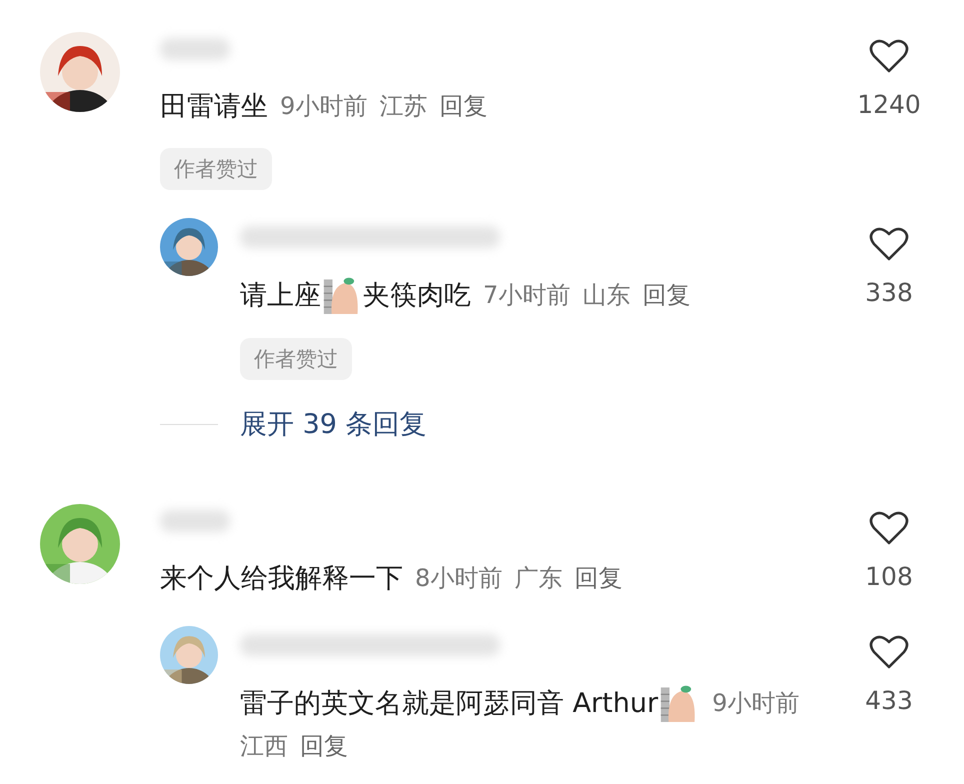  I want to click on comment-text: 请上座 夹筷肉吃, so click(355, 295).